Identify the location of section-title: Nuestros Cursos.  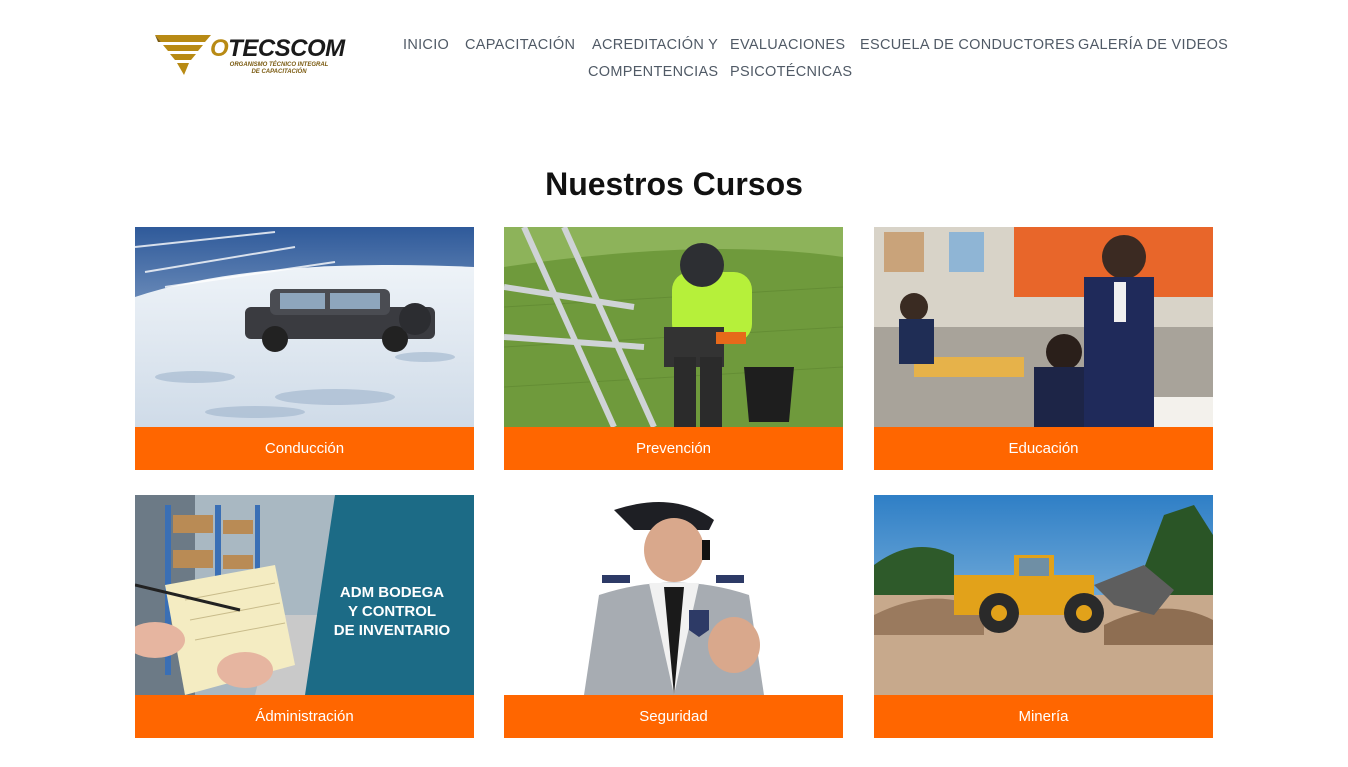
(674, 184).